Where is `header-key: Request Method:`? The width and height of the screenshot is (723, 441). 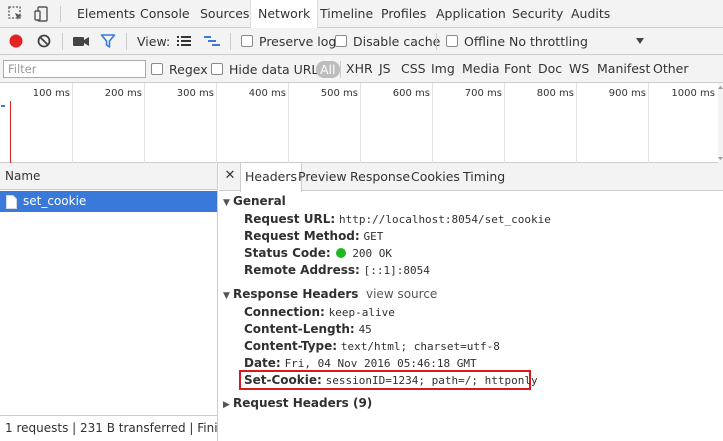 header-key: Request Method: is located at coordinates (302, 236).